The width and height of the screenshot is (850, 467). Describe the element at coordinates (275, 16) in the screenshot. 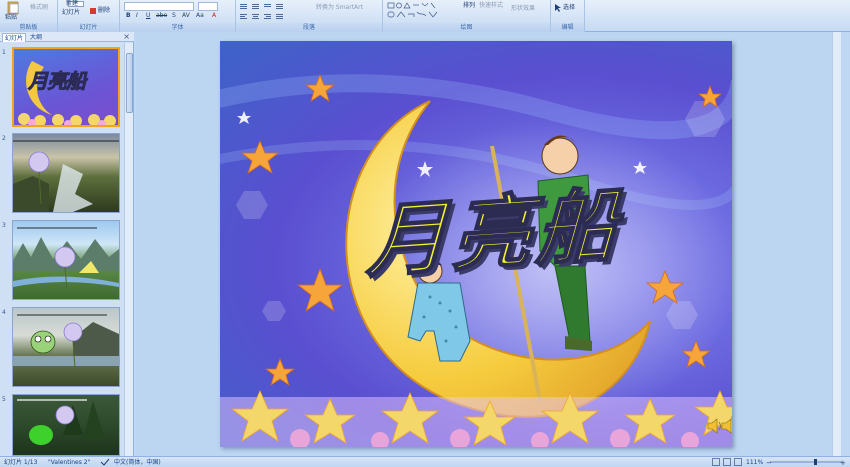

I see `align-buttons` at that location.